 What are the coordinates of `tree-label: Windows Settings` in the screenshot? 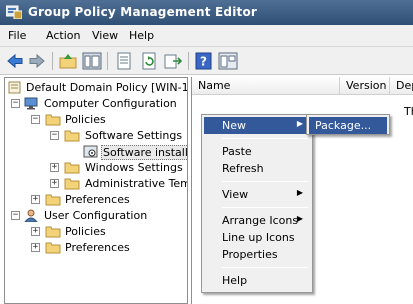 It's located at (134, 167).